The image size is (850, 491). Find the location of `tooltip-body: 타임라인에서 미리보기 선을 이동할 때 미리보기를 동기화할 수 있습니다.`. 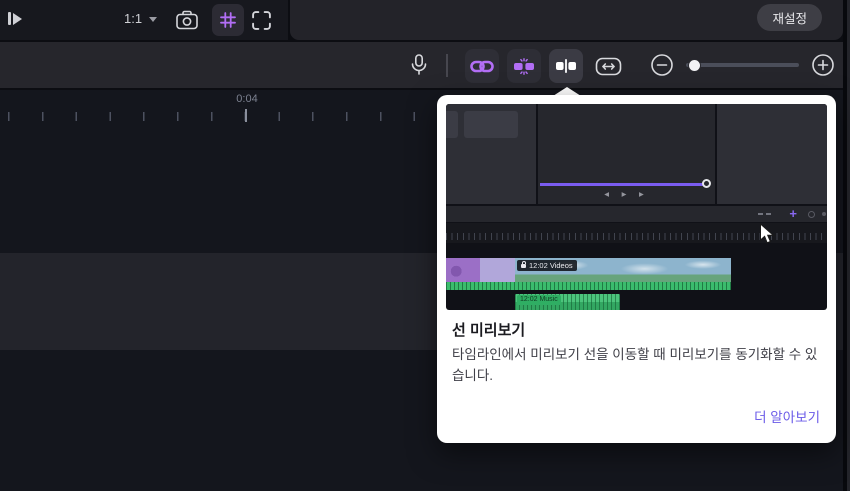

tooltip-body: 타임라인에서 미리보기 선을 이동할 때 미리보기를 동기화할 수 있습니다. is located at coordinates (635, 365).